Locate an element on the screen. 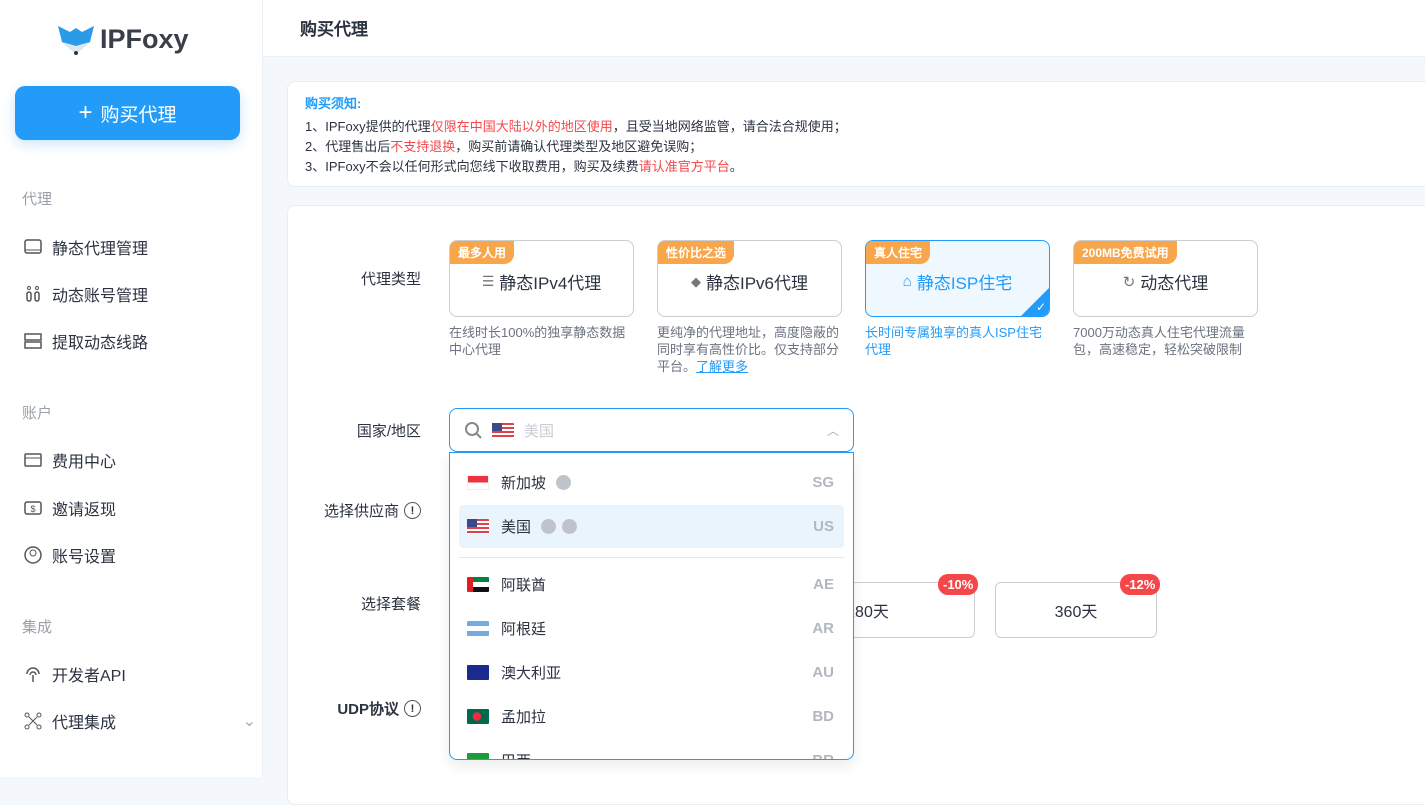 The width and height of the screenshot is (1425, 805). page-header: 购买代理 is located at coordinates (844, 28).